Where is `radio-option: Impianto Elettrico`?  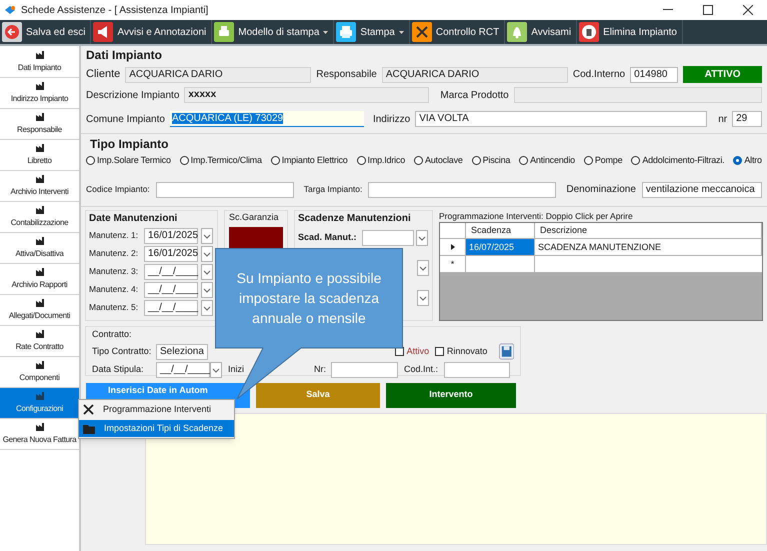
radio-option: Impianto Elettrico is located at coordinates (309, 161).